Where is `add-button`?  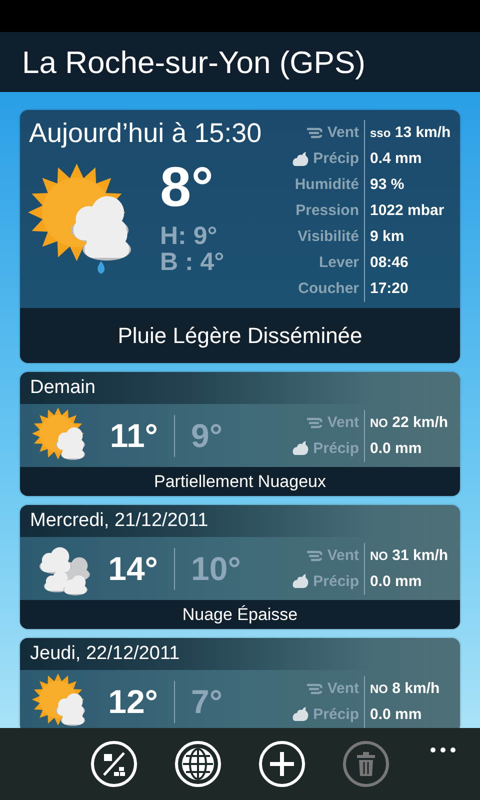
add-button is located at coordinates (282, 764).